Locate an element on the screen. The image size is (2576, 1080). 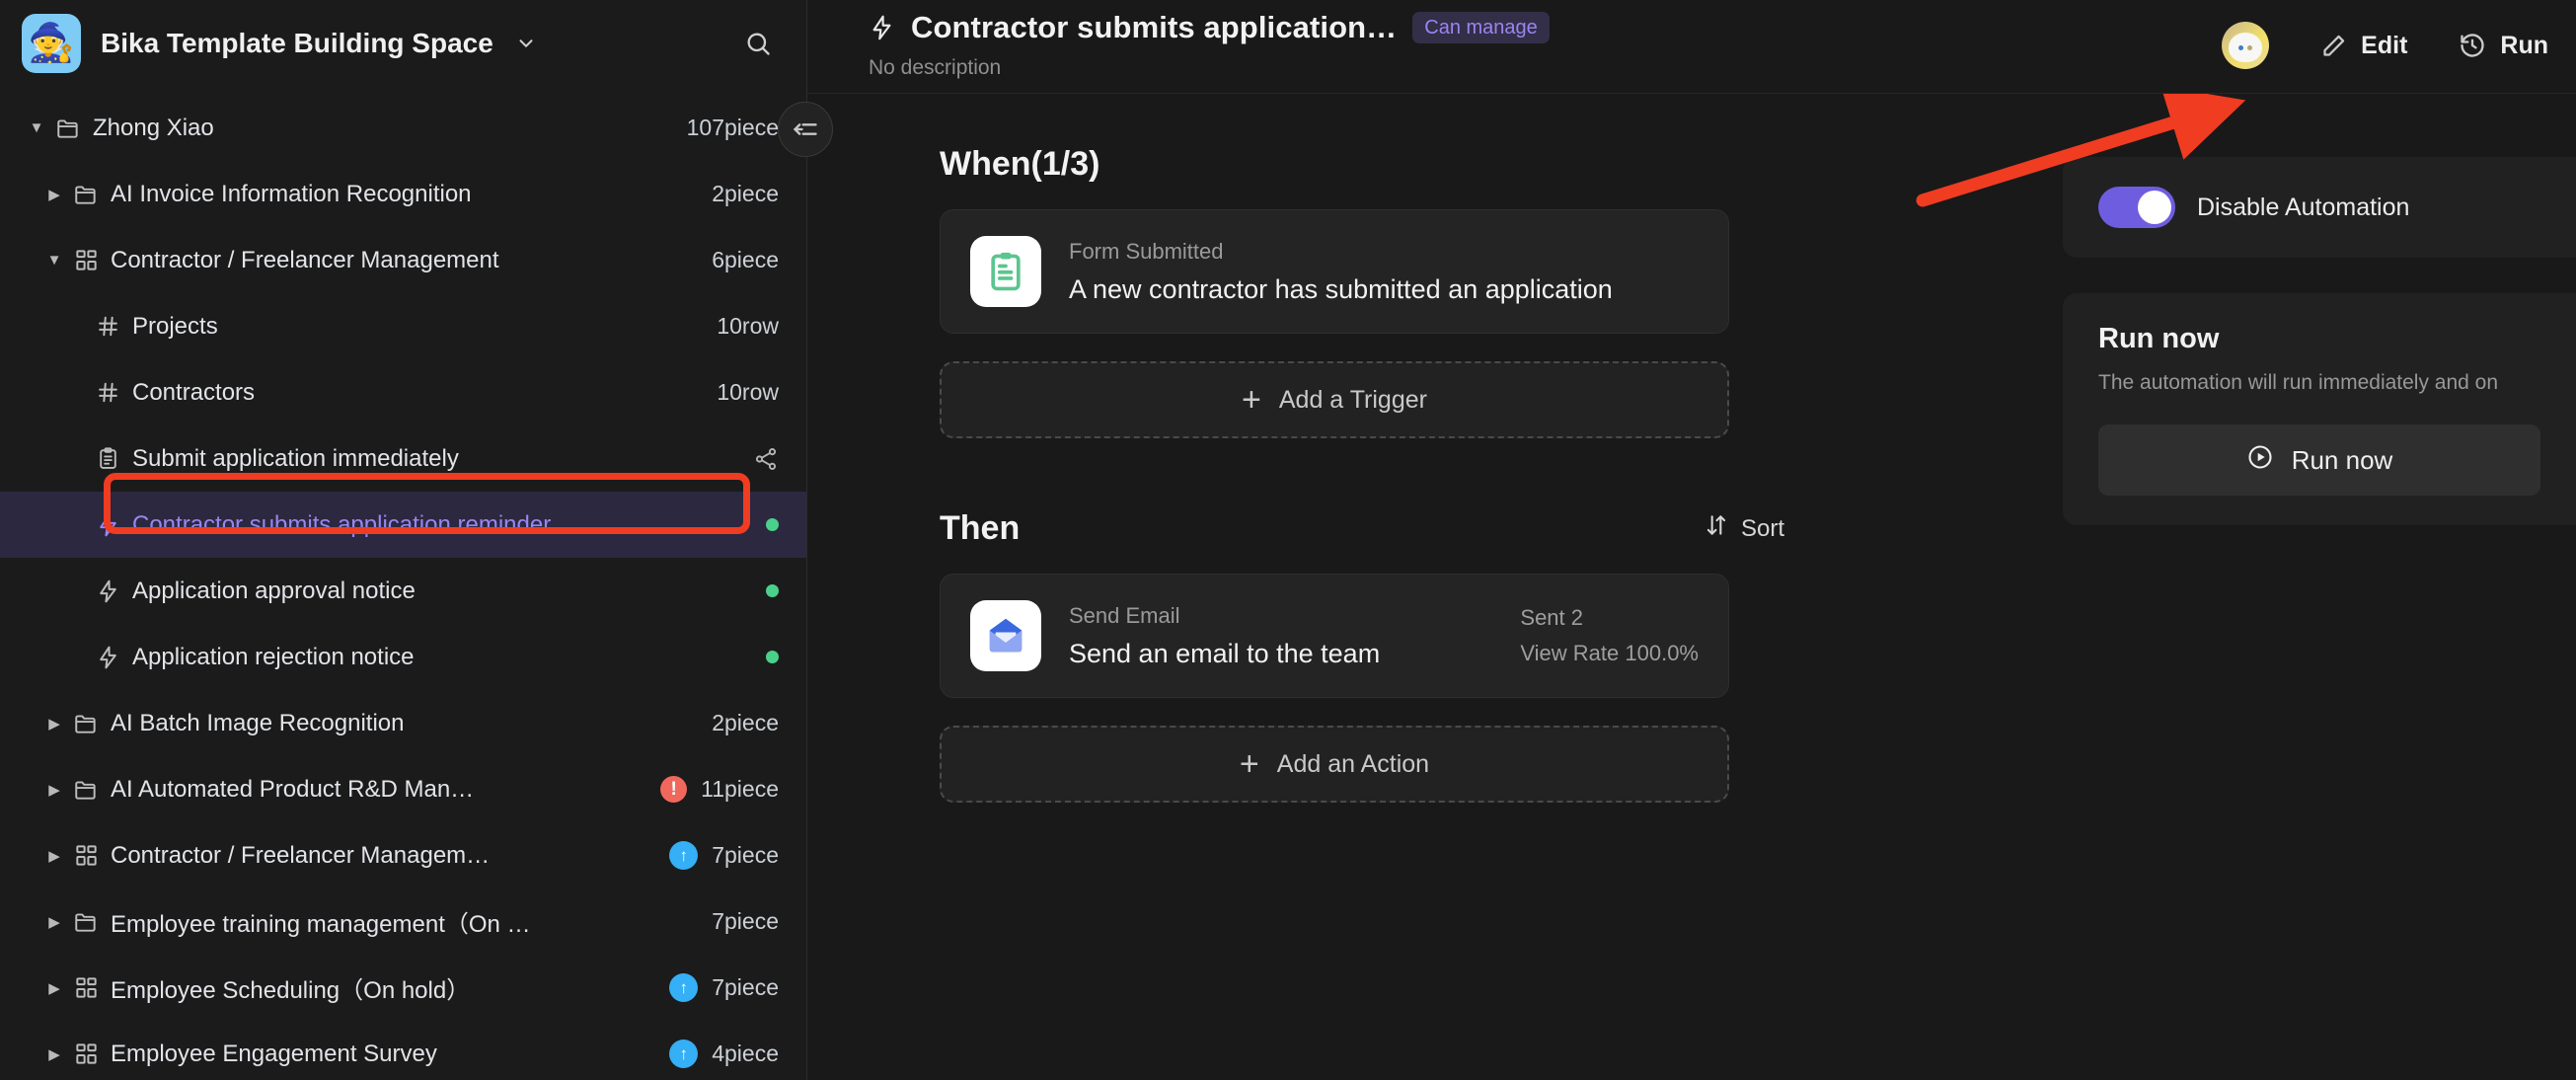
add-action-button: + Add an Action is located at coordinates (1334, 764).